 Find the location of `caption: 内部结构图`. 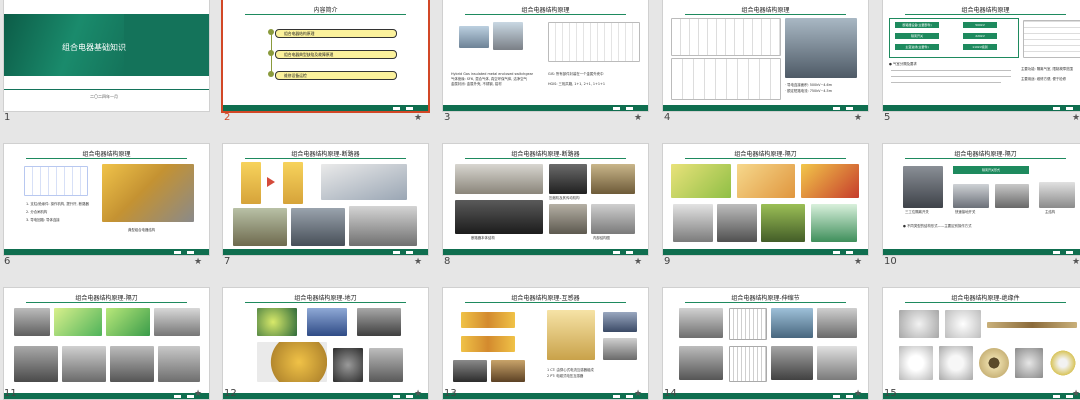

caption: 内部结构图 is located at coordinates (601, 238).